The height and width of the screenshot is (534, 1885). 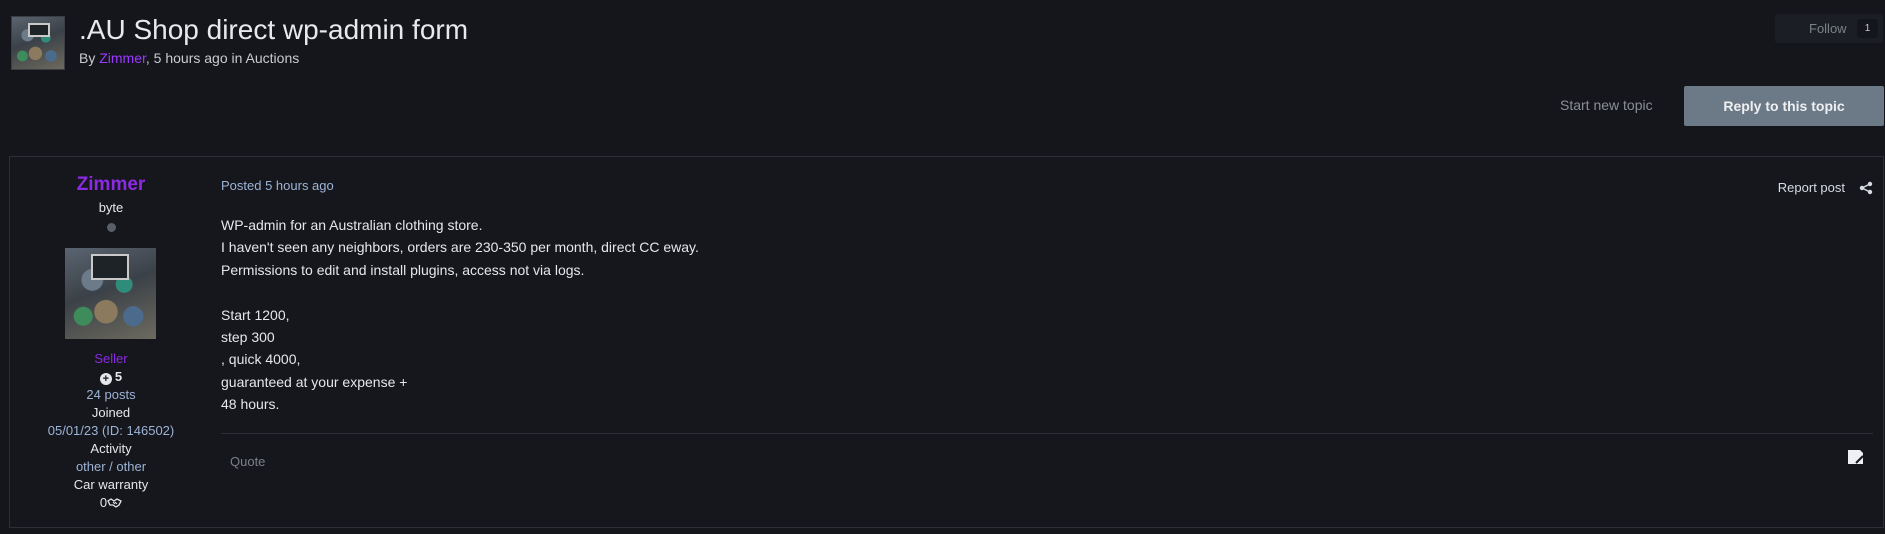 I want to click on plus-circle-icon: +, so click(x=105, y=379).